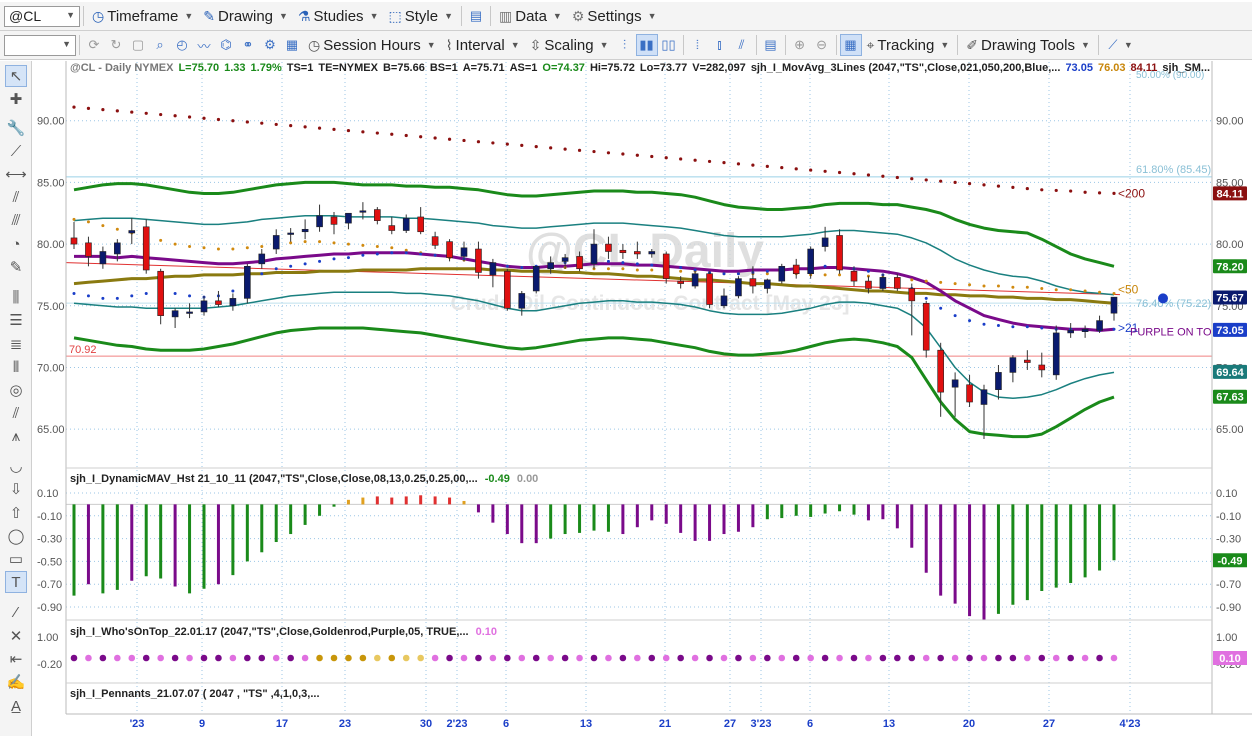  What do you see at coordinates (345, 724) in the screenshot?
I see `time-axis-label: 23` at bounding box center [345, 724].